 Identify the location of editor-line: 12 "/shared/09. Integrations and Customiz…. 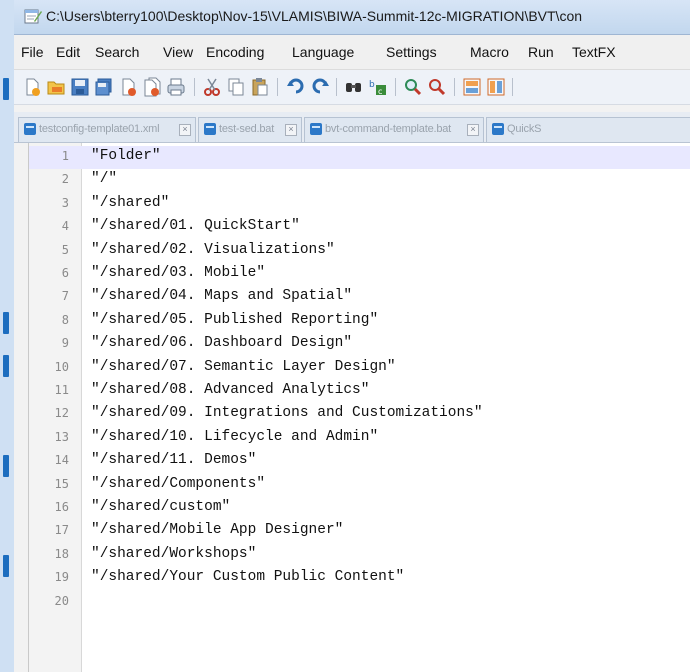
(359, 414).